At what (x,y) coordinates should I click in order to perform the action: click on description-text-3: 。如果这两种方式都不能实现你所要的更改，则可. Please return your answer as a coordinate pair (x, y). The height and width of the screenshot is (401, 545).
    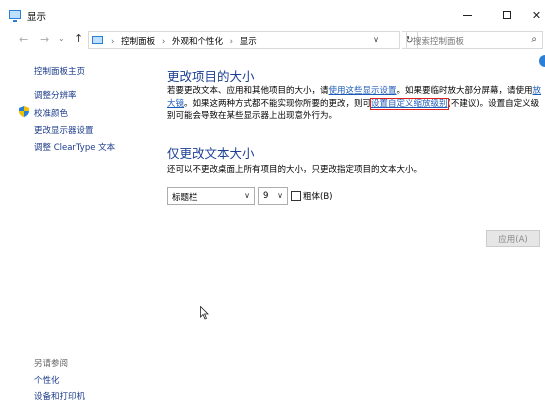
    Looking at the image, I should click on (278, 103).